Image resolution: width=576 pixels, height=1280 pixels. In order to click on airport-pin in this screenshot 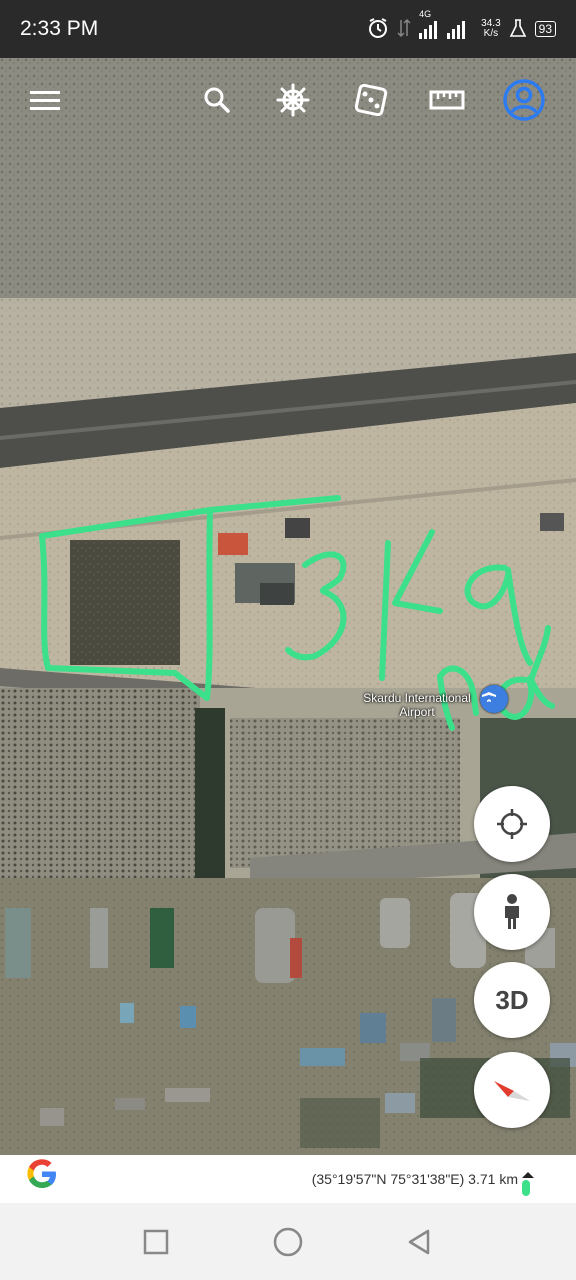, I will do `click(494, 699)`.